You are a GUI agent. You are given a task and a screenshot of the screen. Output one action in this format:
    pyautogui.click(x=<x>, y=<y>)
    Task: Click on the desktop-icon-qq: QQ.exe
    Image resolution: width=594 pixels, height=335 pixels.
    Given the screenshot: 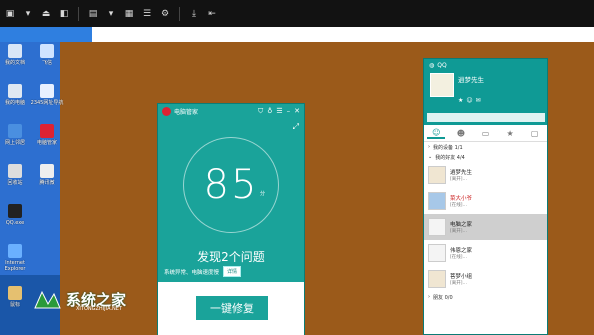 What is the action you would take?
    pyautogui.click(x=15, y=215)
    